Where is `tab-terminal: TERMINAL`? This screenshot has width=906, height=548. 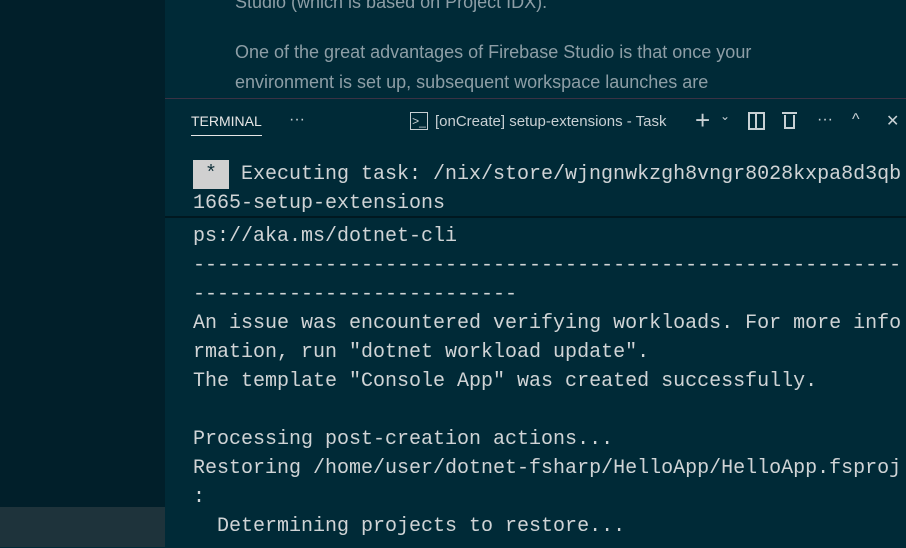 tab-terminal: TERMINAL is located at coordinates (226, 124).